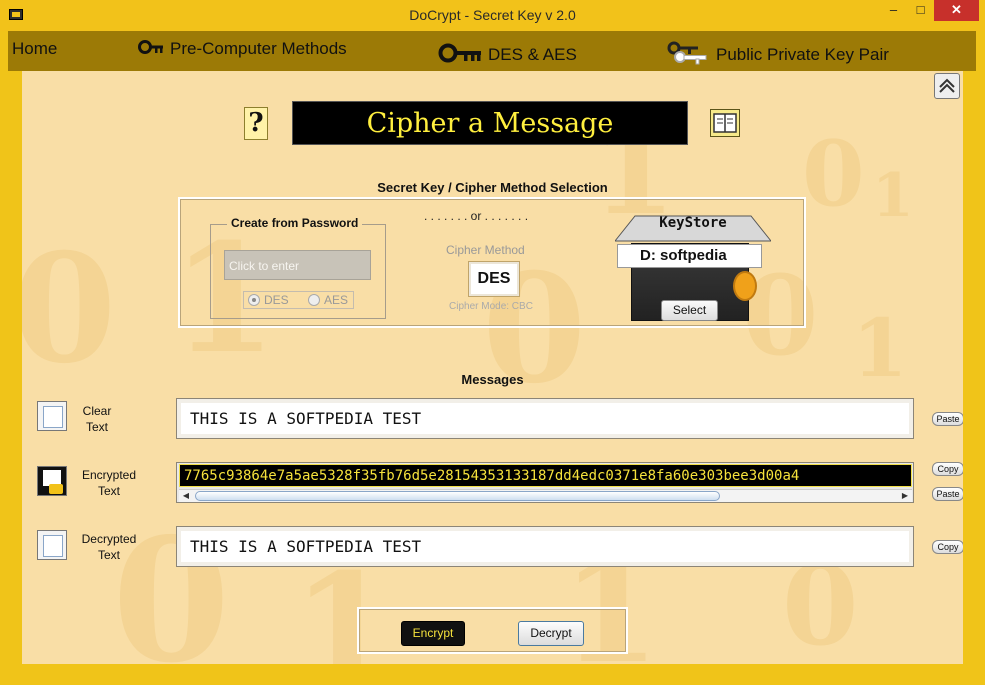  I want to click on minimize-button: –, so click(893, 10).